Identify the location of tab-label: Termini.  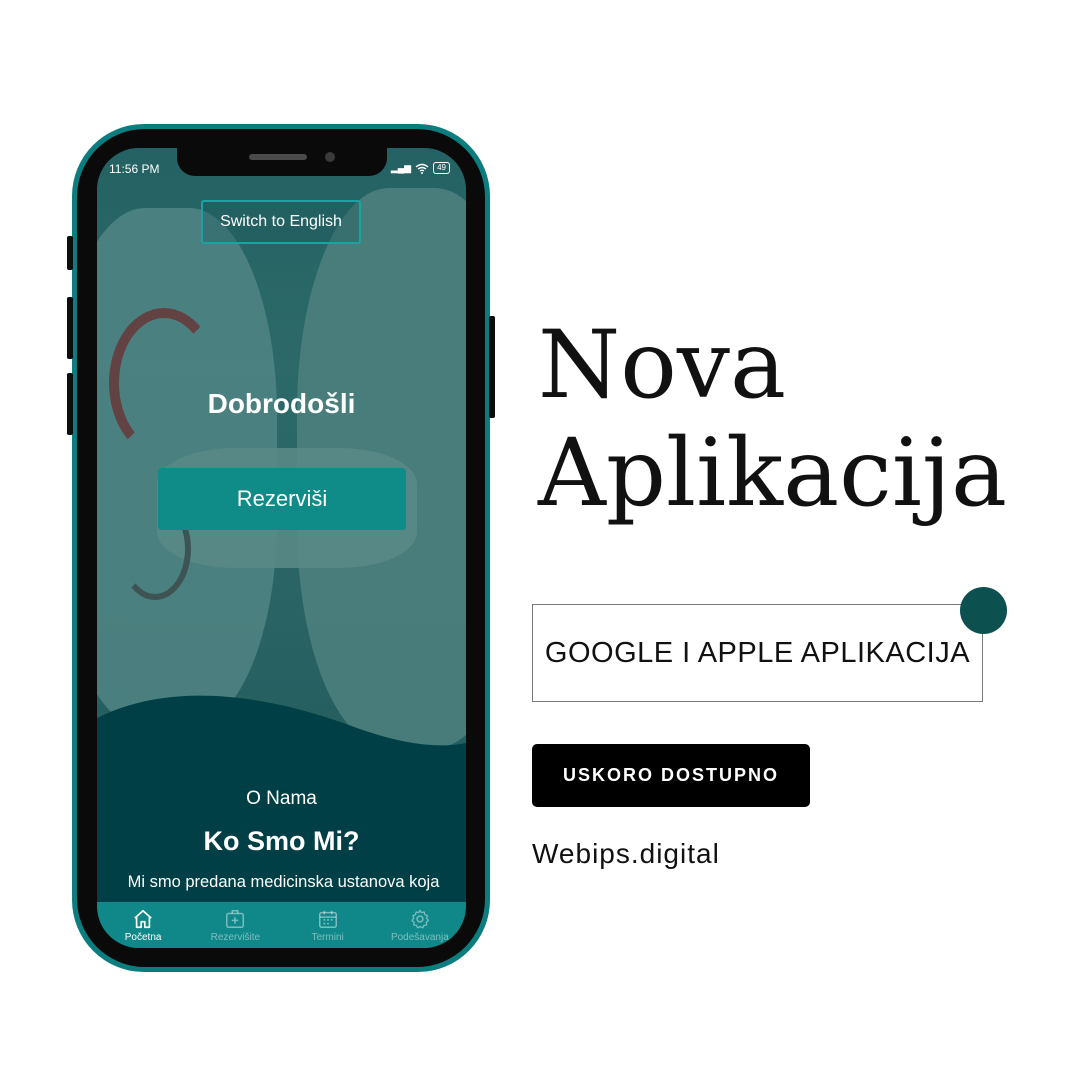
(327, 937).